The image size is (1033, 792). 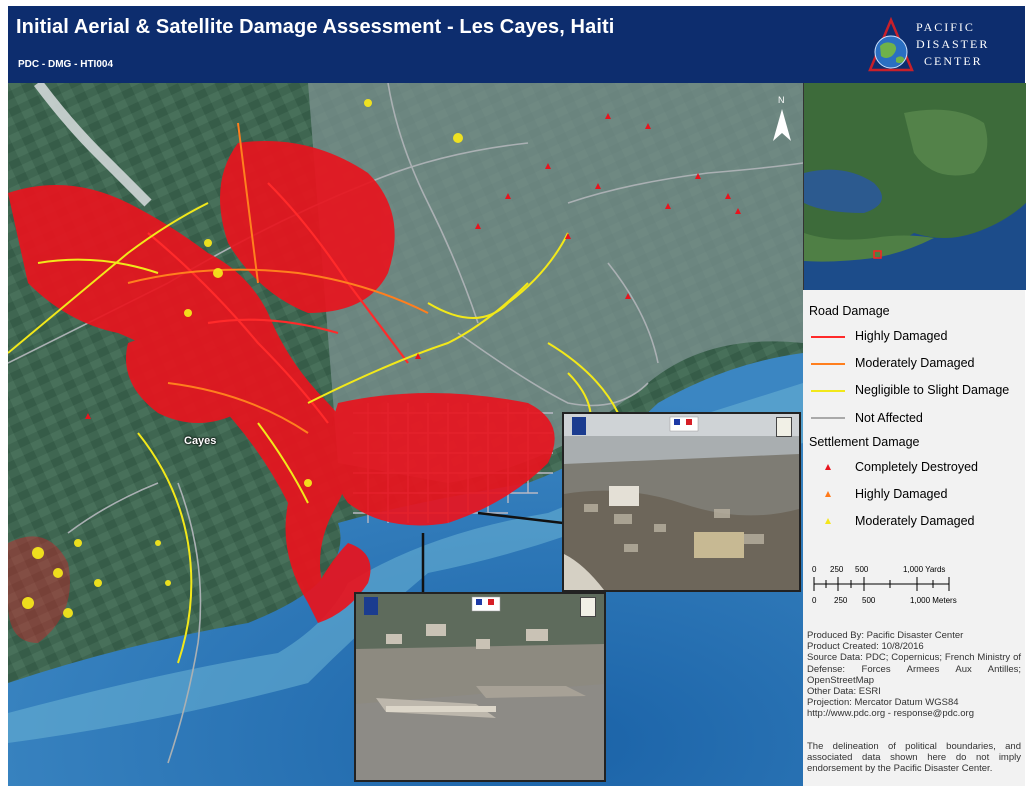 What do you see at coordinates (837, 569) in the screenshot?
I see `scale-yard-label: 250` at bounding box center [837, 569].